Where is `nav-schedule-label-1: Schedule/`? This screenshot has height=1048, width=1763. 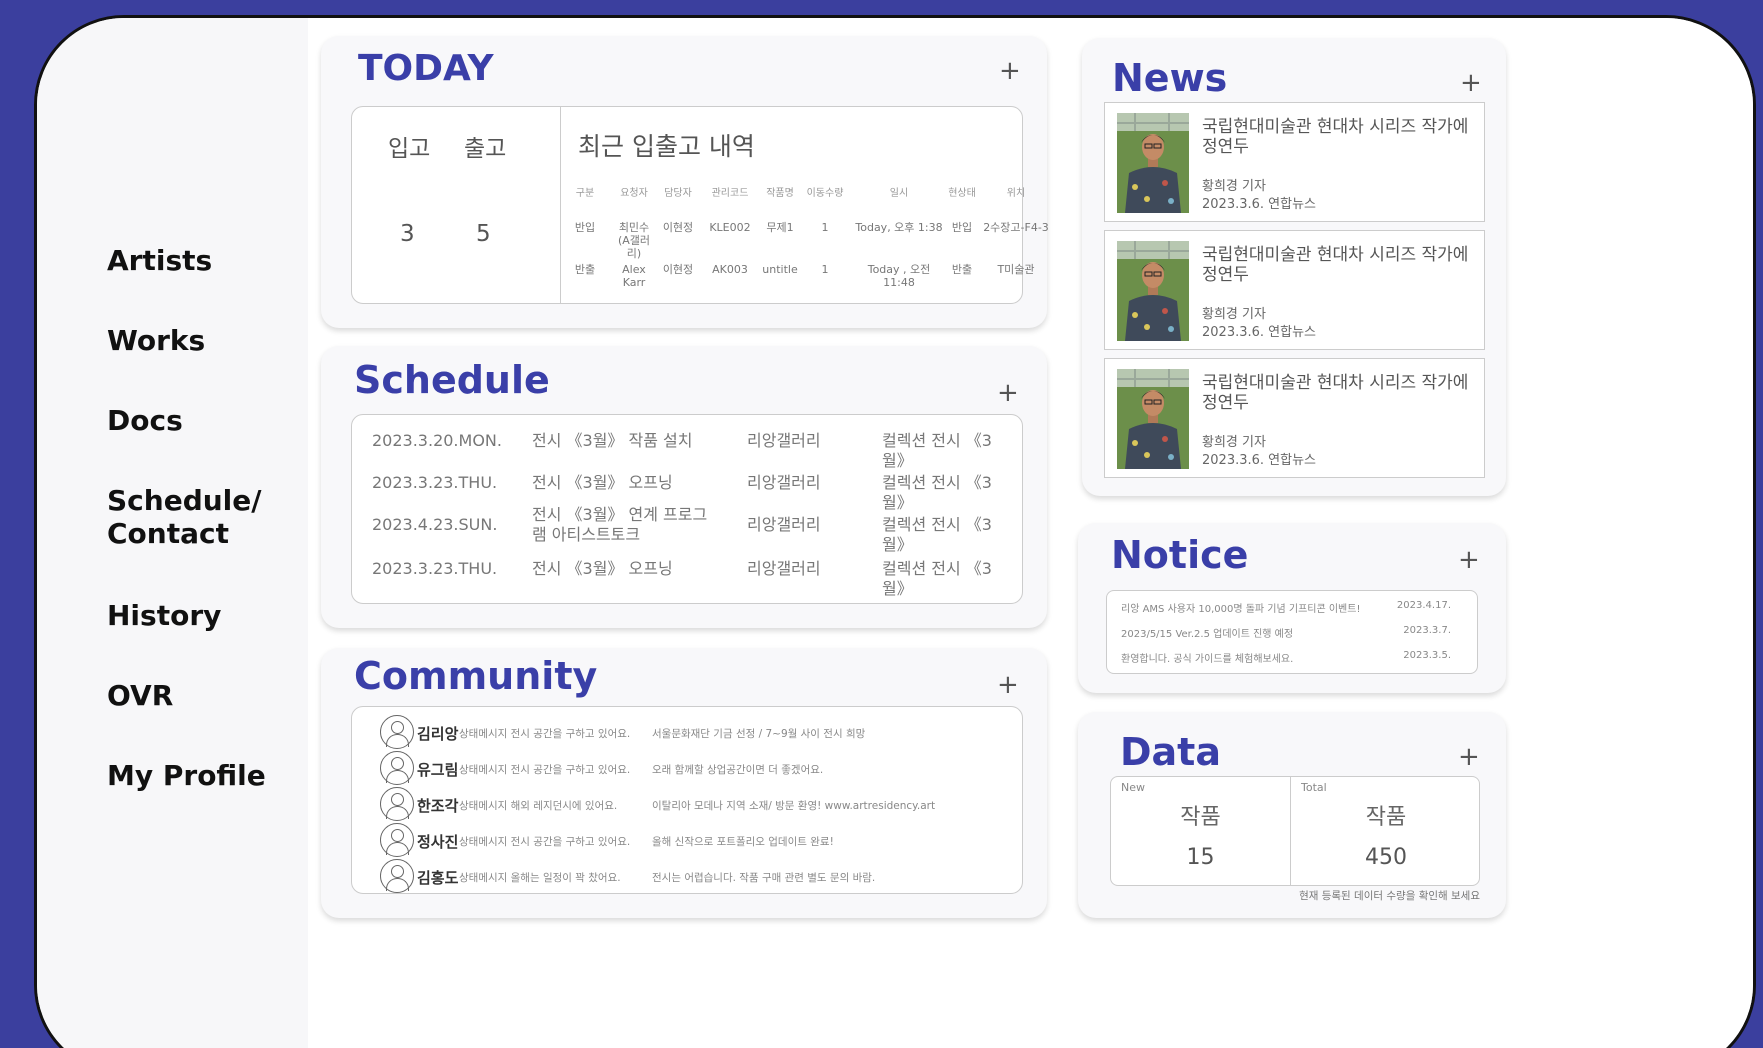 nav-schedule-label-1: Schedule/ is located at coordinates (184, 500).